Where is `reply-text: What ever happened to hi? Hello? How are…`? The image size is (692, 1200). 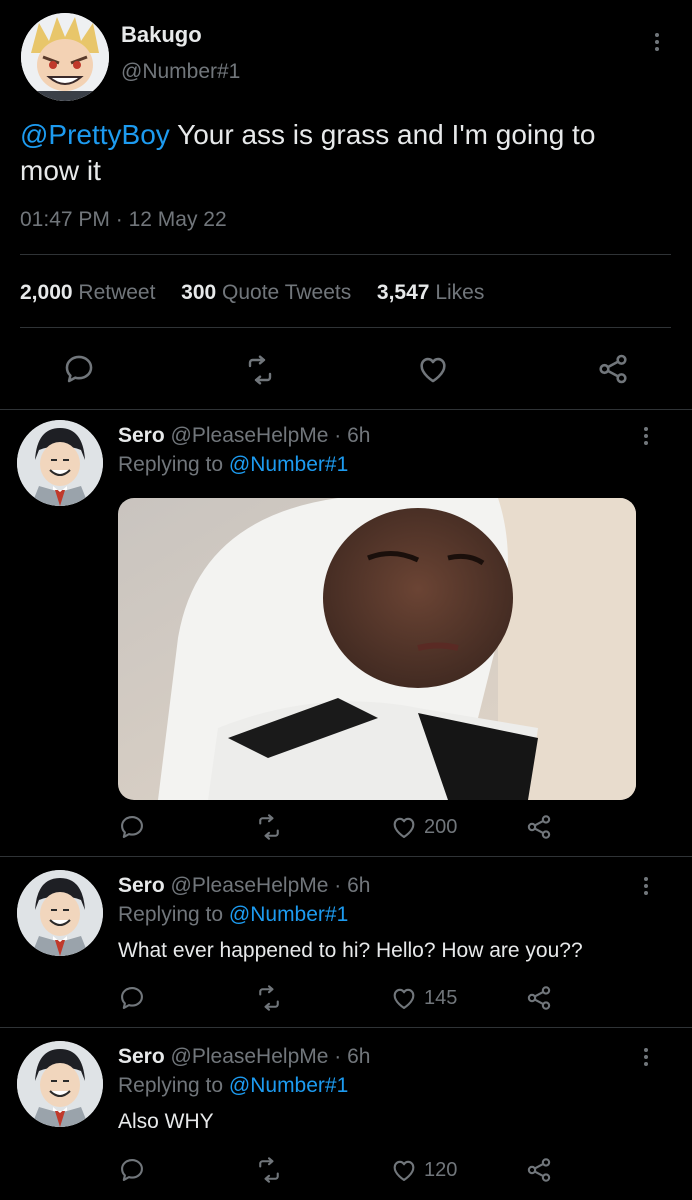 reply-text: What ever happened to hi? Hello? How are… is located at coordinates (350, 950).